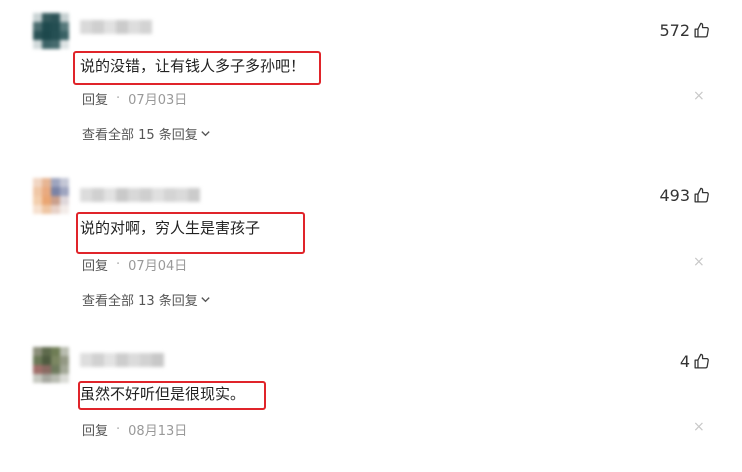 This screenshot has width=742, height=472. I want to click on like-count: 493, so click(674, 195).